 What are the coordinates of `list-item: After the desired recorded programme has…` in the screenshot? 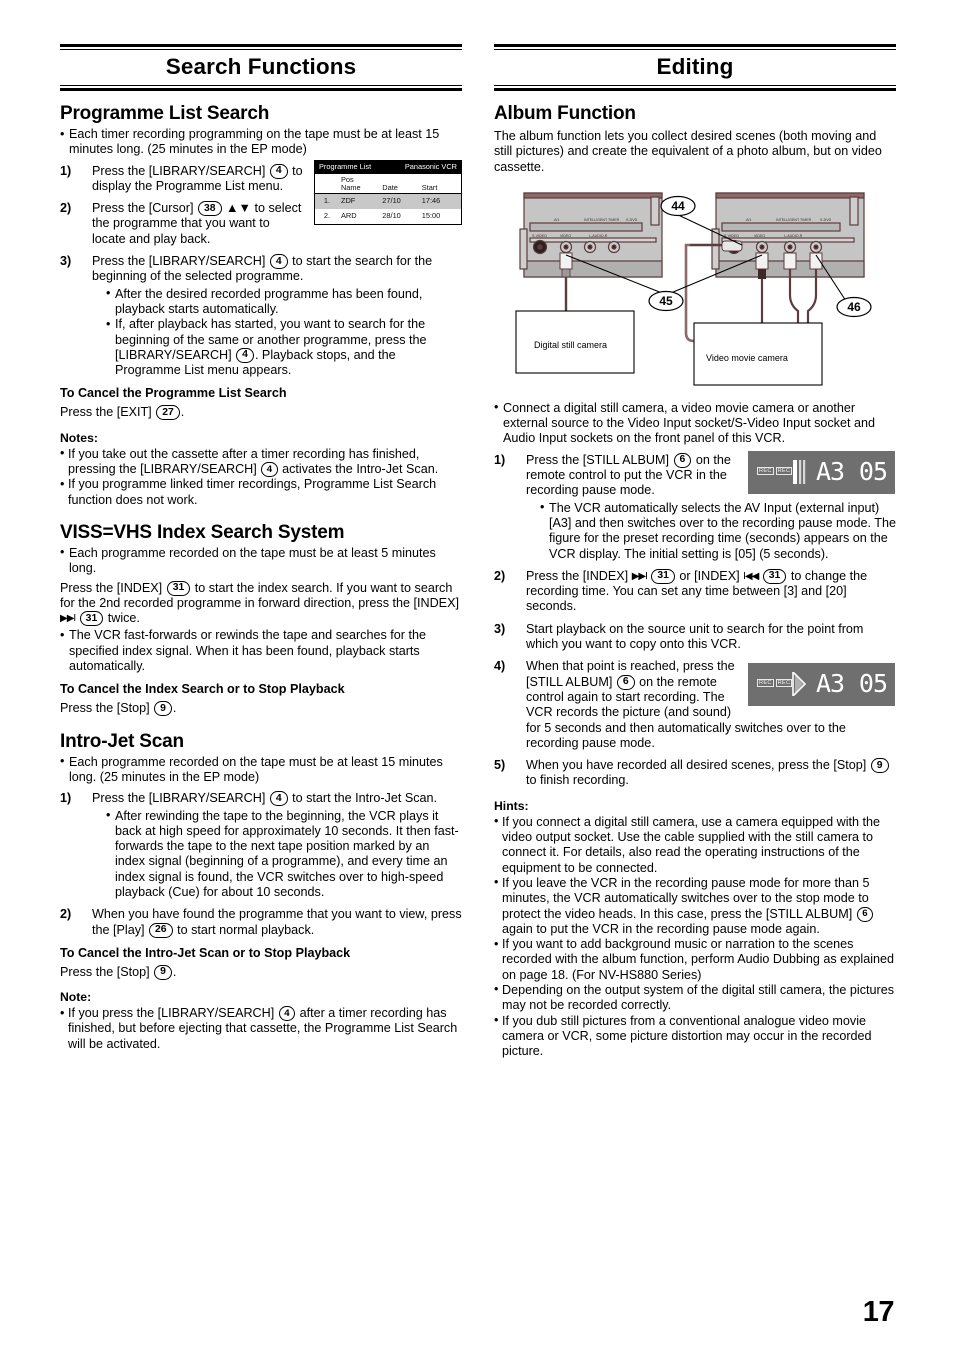 It's located at (284, 302).